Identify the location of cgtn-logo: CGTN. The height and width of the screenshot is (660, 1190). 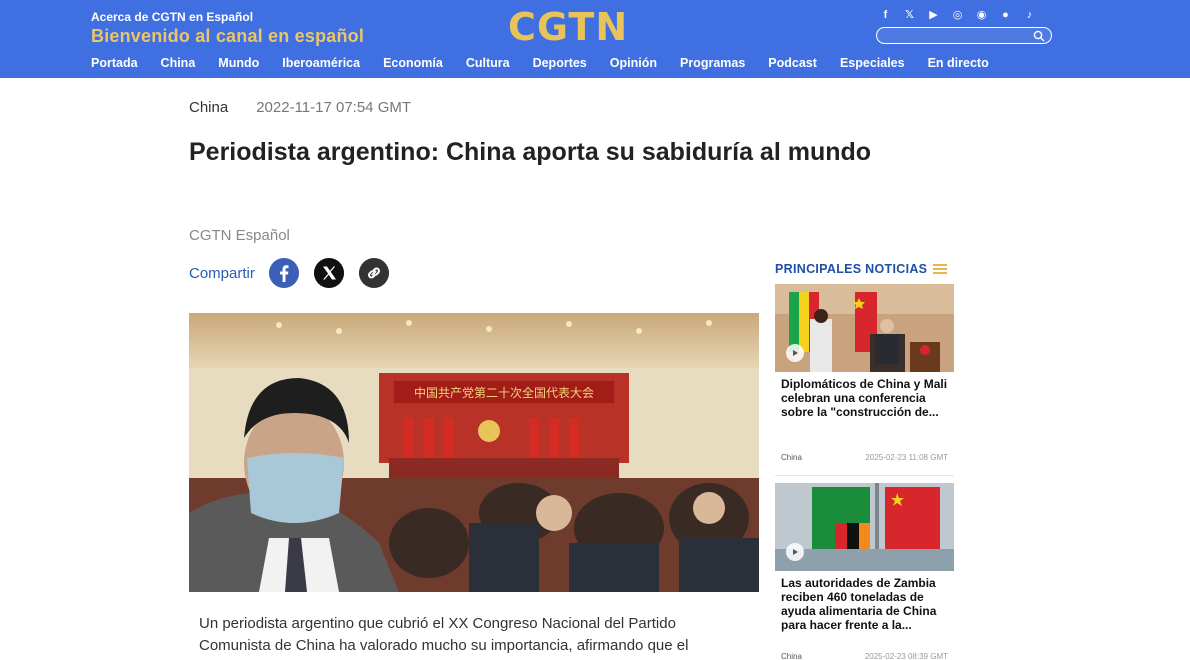
(568, 27).